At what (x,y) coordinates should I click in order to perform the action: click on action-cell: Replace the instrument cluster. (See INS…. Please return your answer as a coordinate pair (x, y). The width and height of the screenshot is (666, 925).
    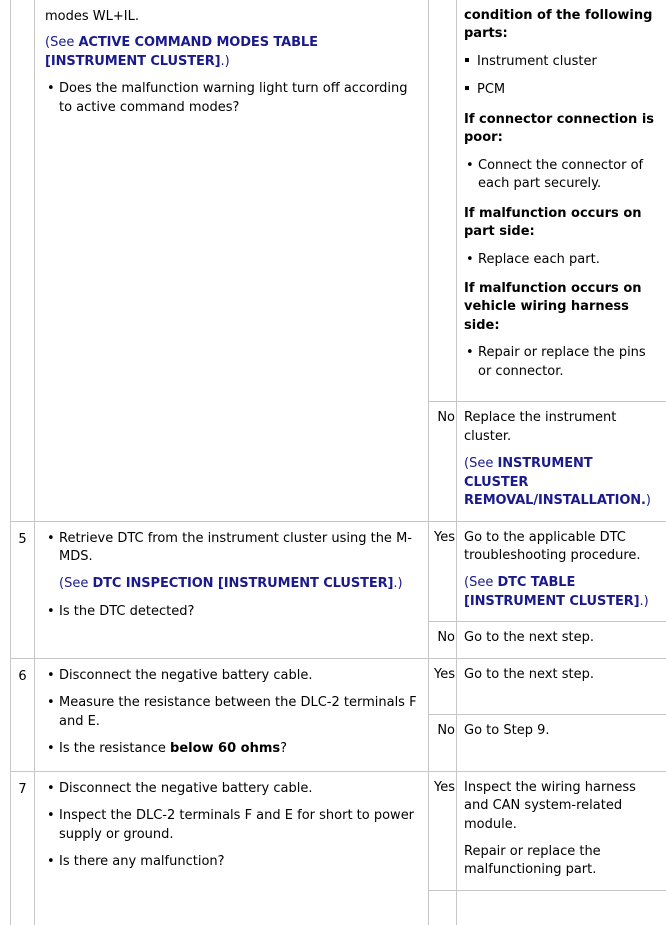
    Looking at the image, I should click on (561, 461).